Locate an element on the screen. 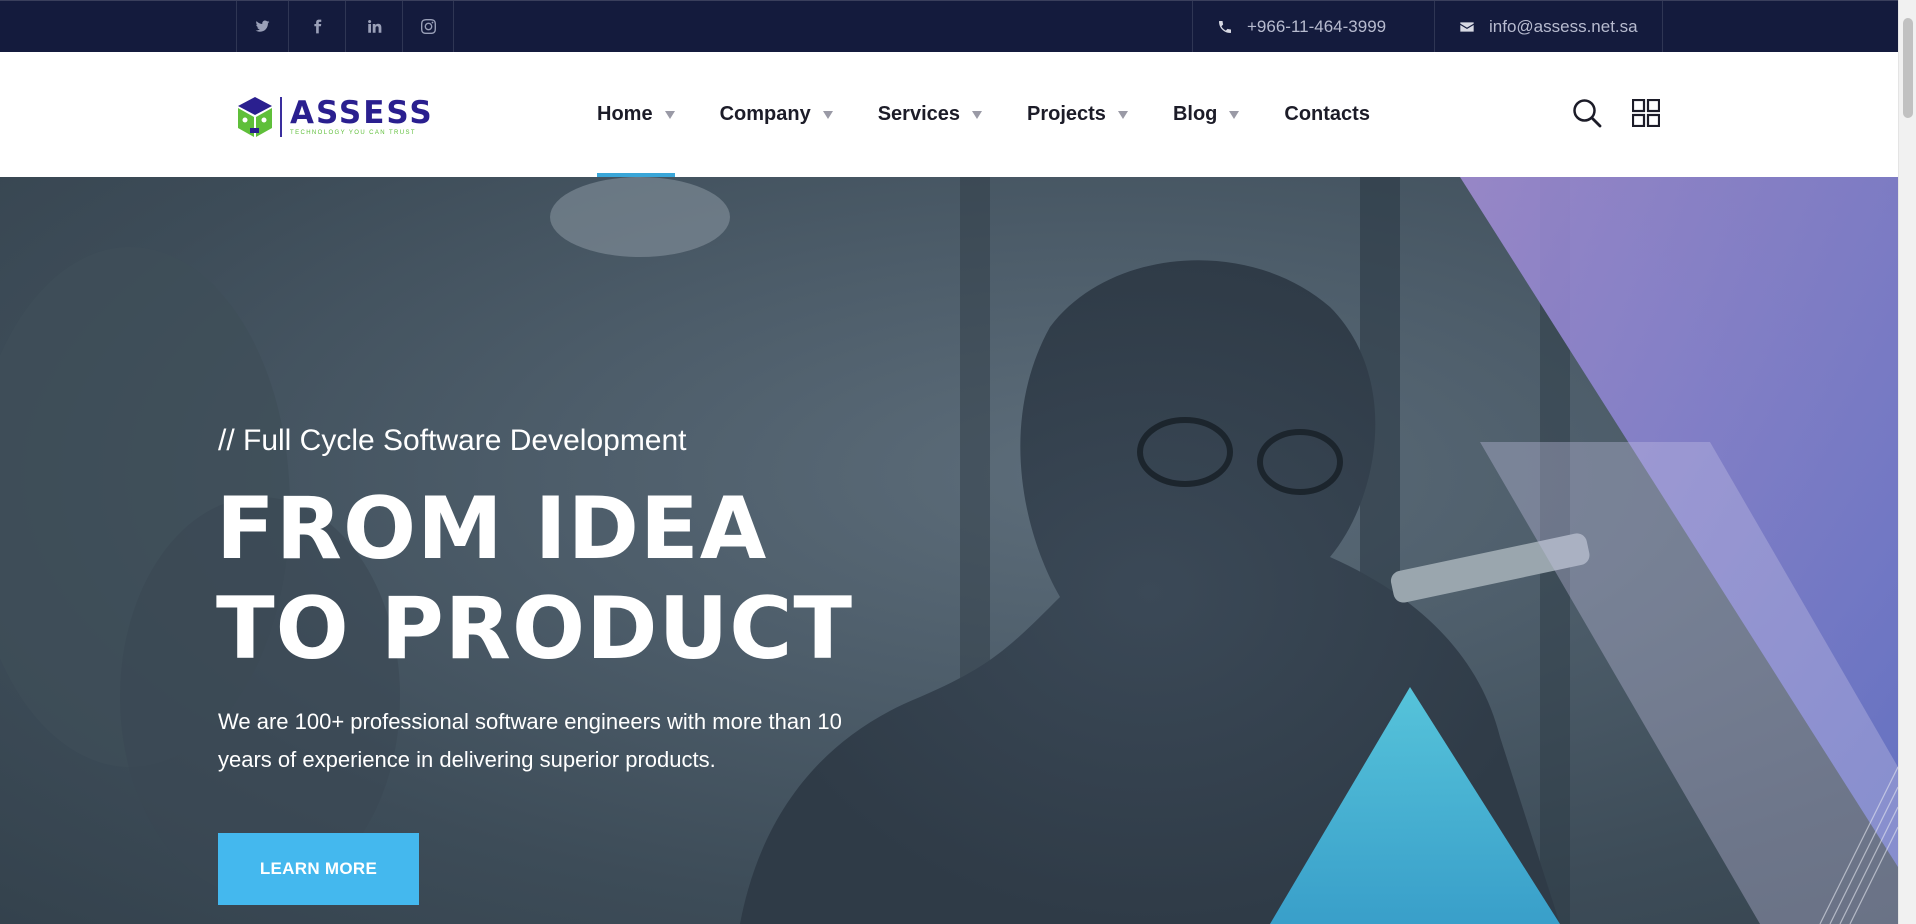 The width and height of the screenshot is (1916, 924). nav-item-projects: Projects is located at coordinates (1077, 114).